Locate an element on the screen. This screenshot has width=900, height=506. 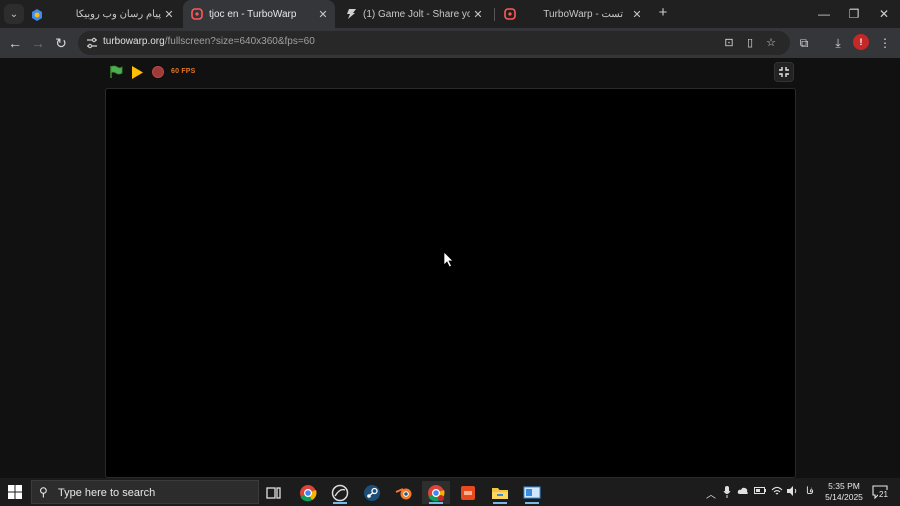
fps-indicator: 60 FPS is located at coordinates (183, 71).